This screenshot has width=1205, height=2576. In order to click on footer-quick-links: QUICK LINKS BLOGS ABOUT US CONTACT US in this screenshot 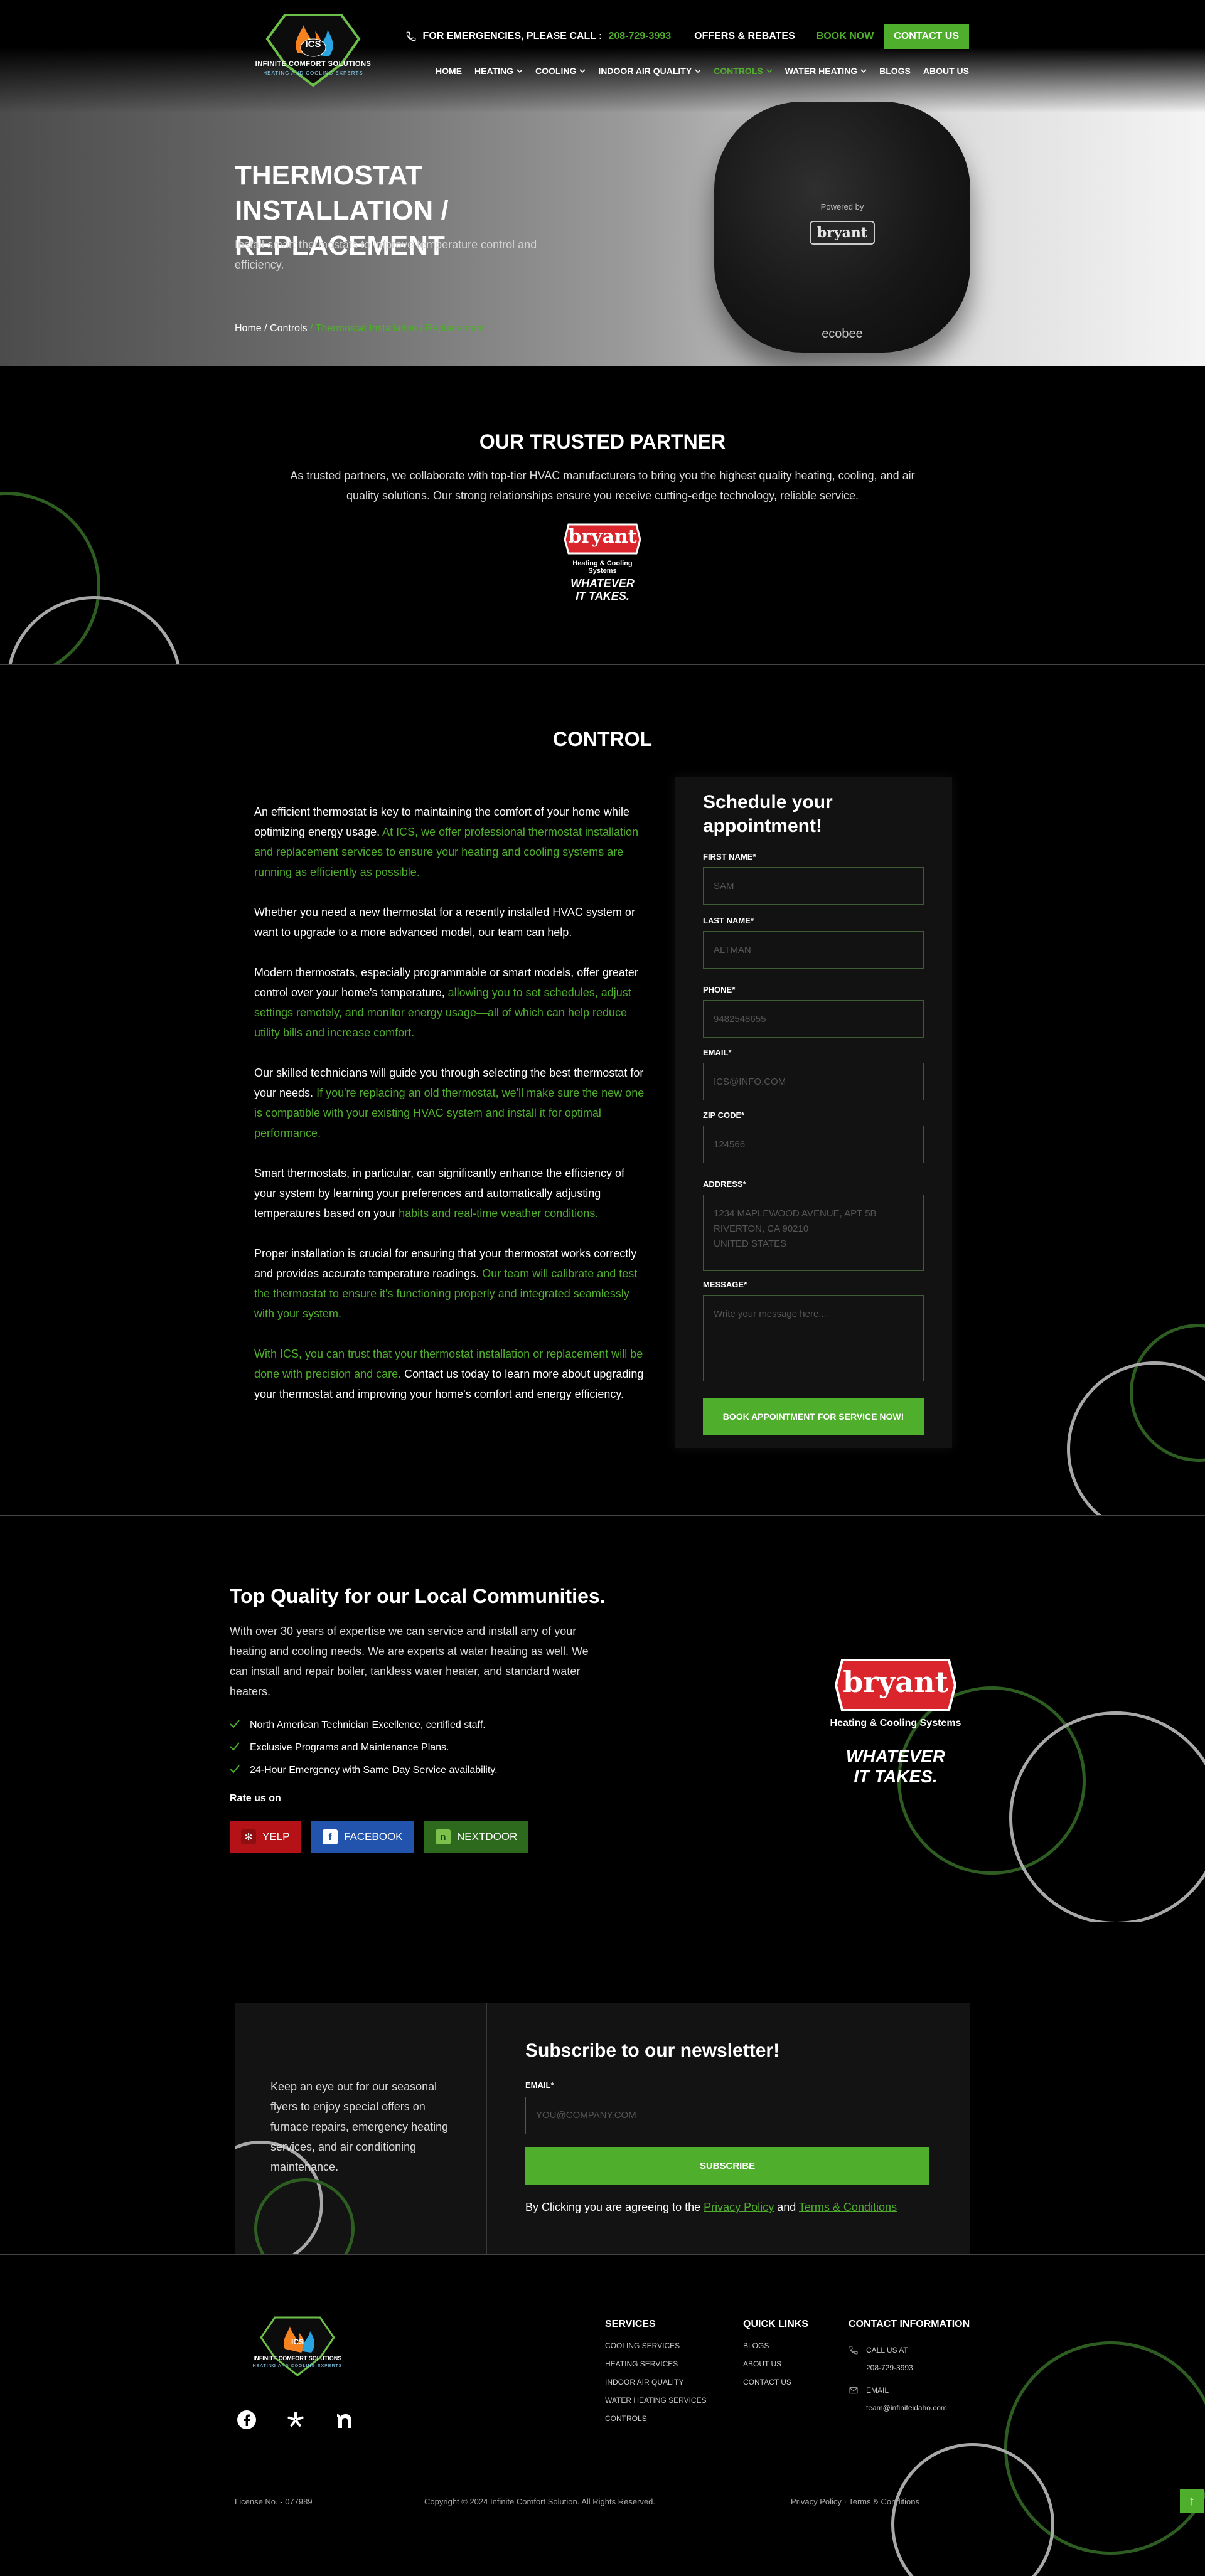, I will do `click(775, 2357)`.